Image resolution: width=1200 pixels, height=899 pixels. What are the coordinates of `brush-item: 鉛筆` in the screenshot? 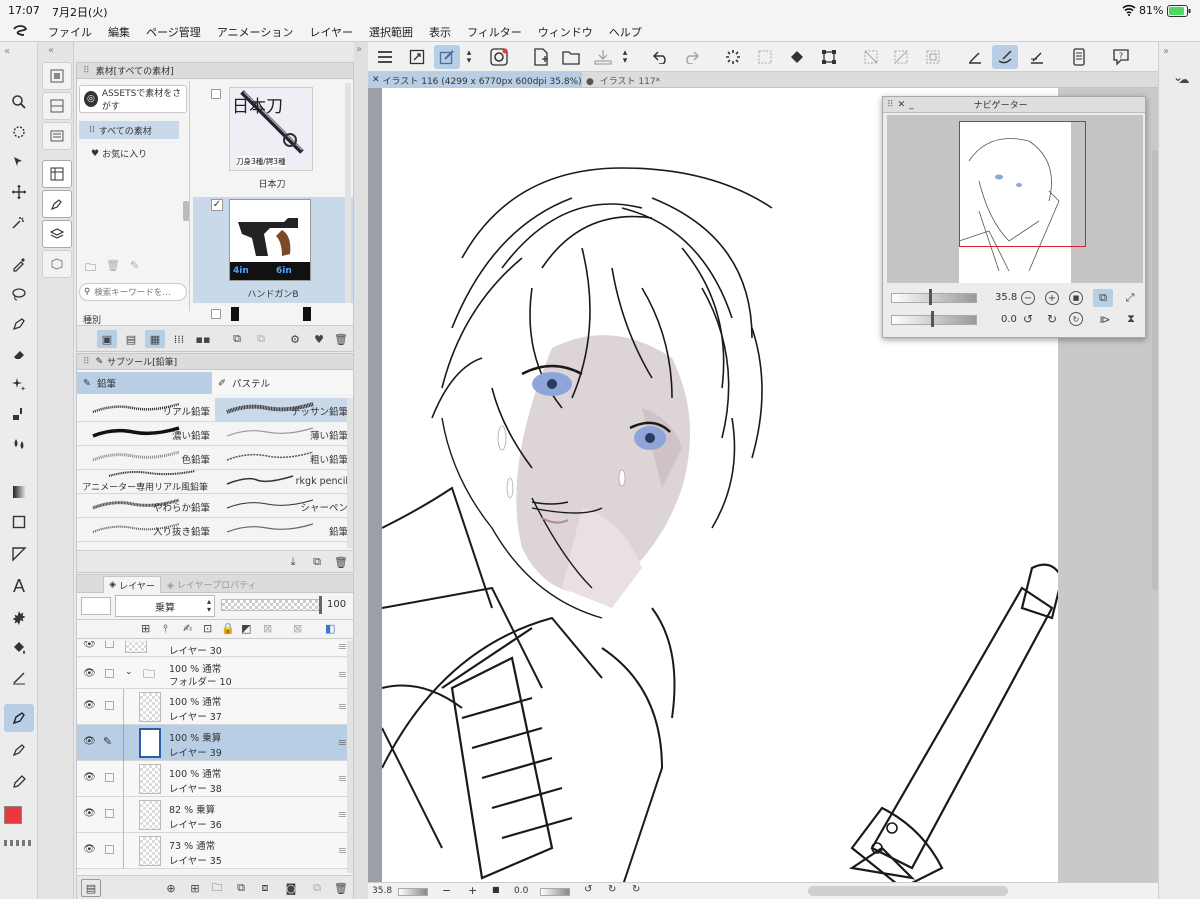 It's located at (283, 530).